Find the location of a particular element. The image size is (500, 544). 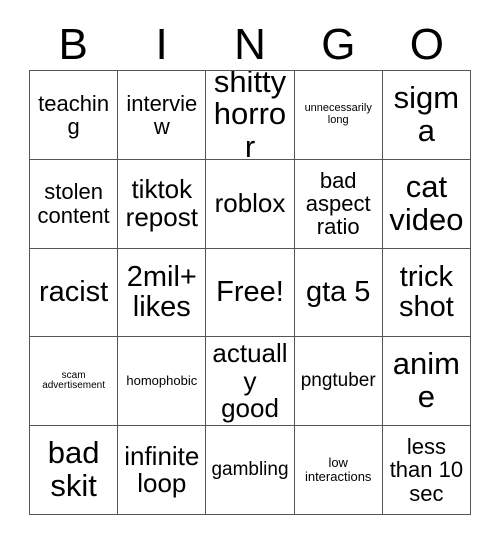

bingo-cell: scam advertisement is located at coordinates (74, 382).